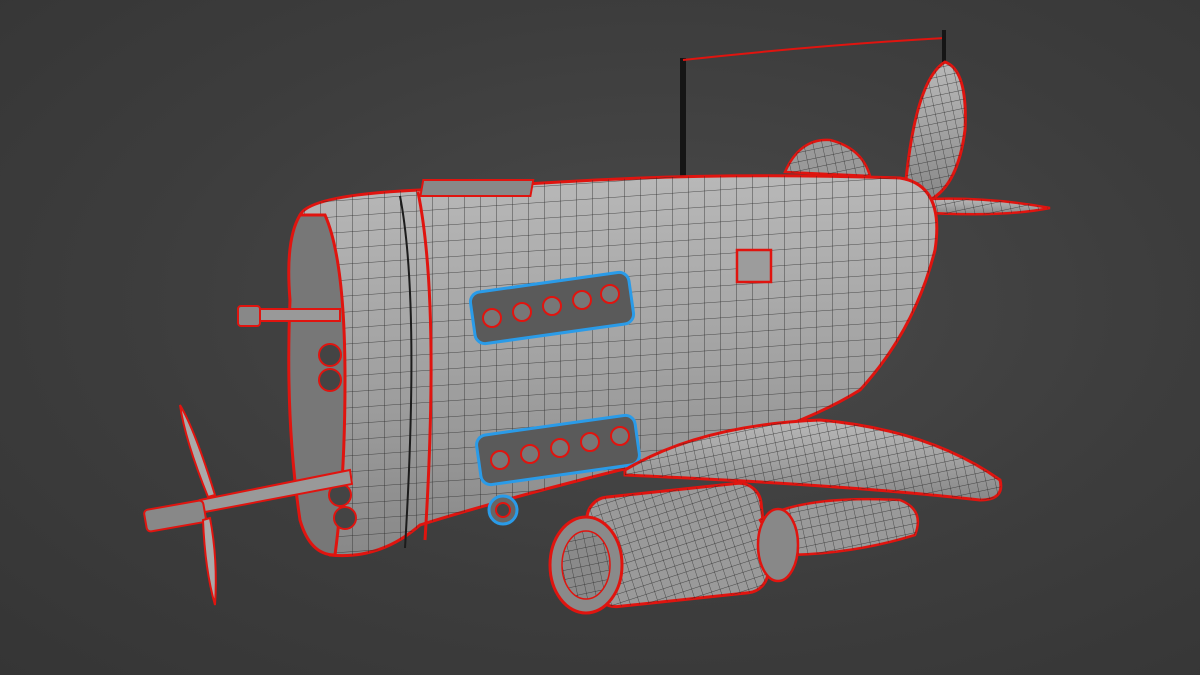 This screenshot has height=675, width=1200. Describe the element at coordinates (659, 548) in the screenshot. I see `engine-pod-large` at that location.